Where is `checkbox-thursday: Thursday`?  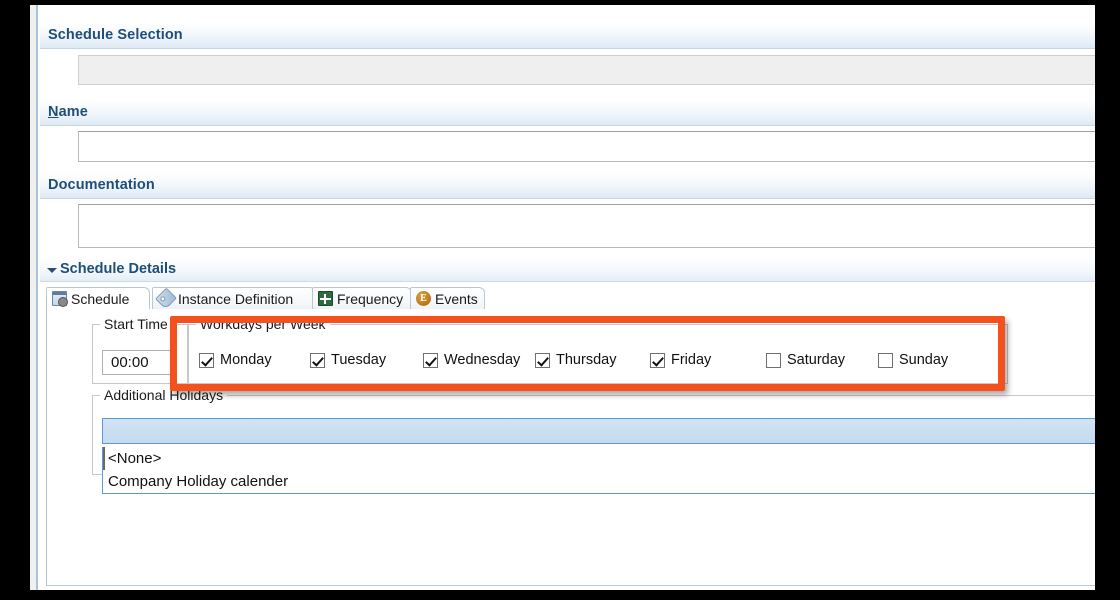 checkbox-thursday: Thursday is located at coordinates (575, 360).